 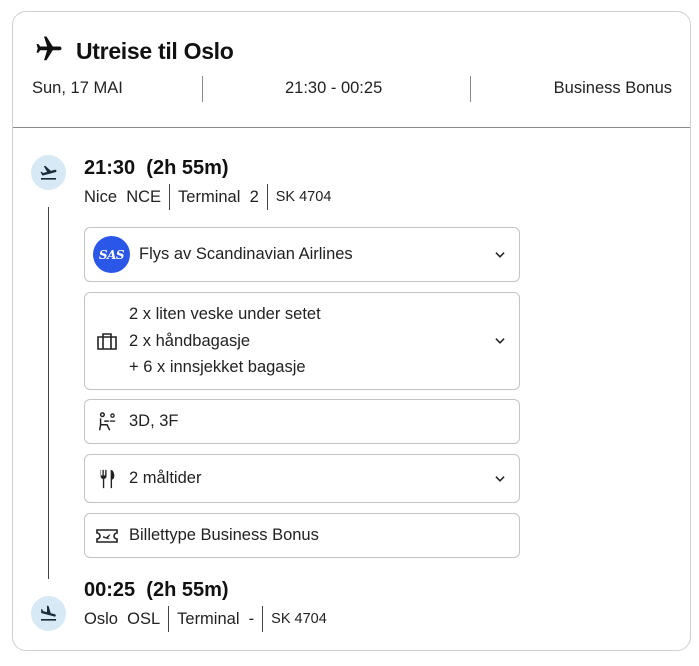 I want to click on fare-type: Business Bonus, so click(x=612, y=88).